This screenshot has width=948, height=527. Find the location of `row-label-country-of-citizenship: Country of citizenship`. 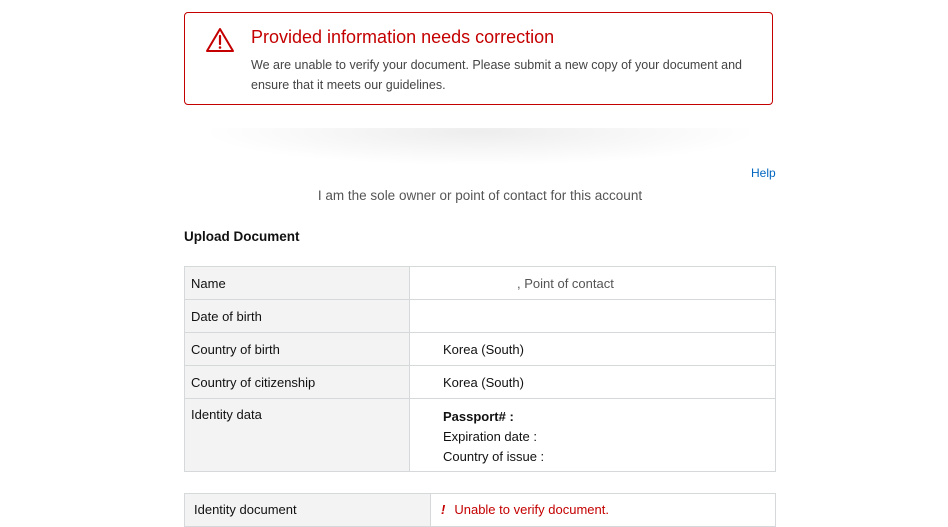

row-label-country-of-citizenship: Country of citizenship is located at coordinates (297, 382).